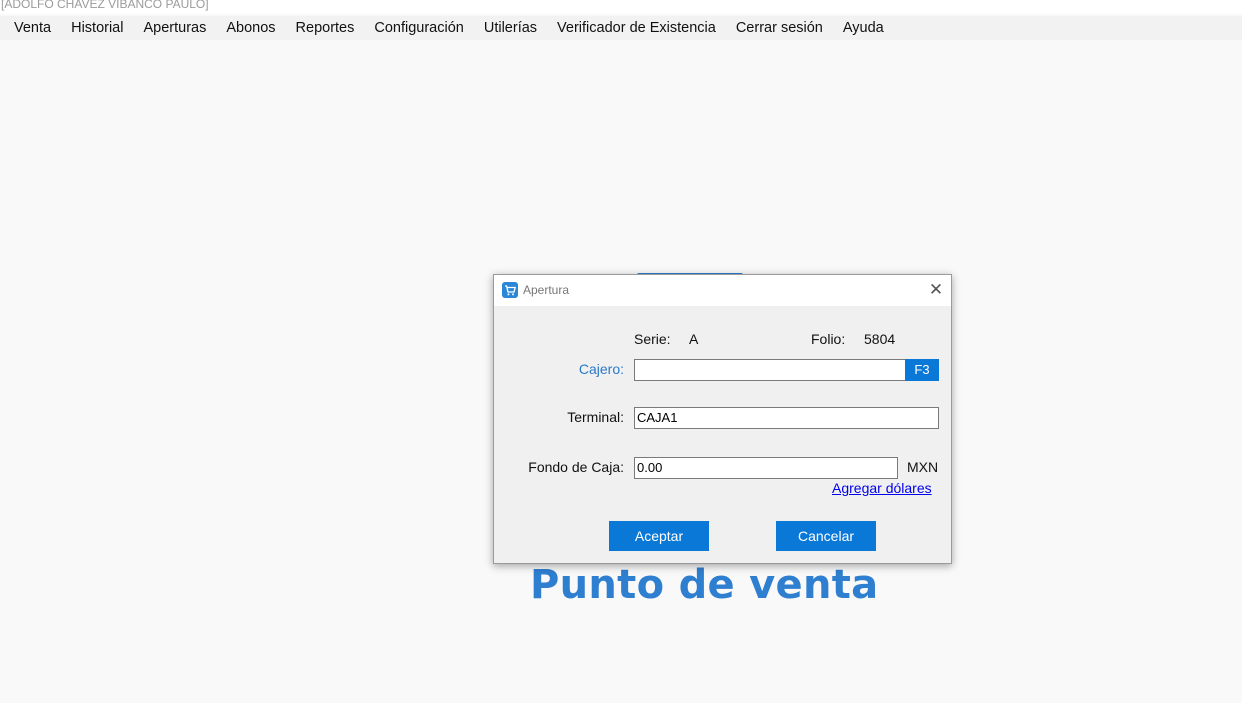  I want to click on accept-button: Aceptar, so click(659, 536).